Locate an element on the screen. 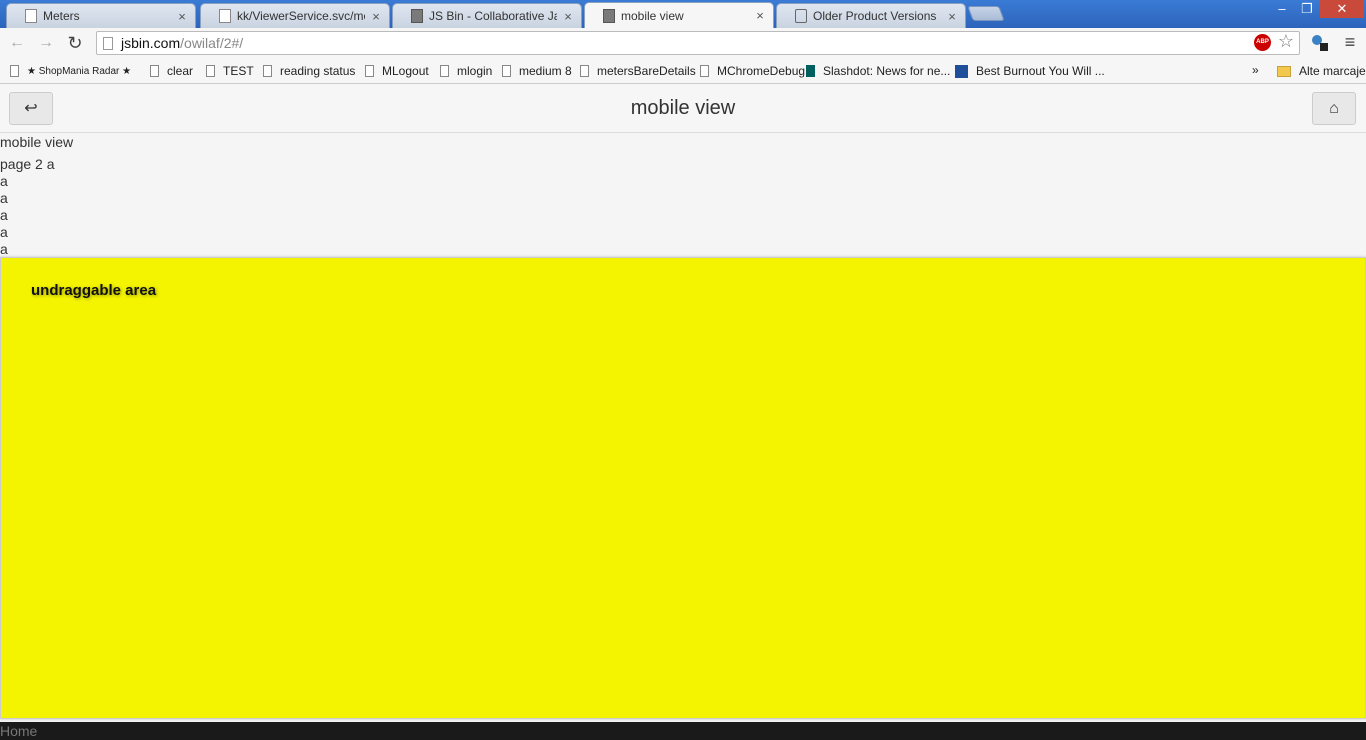 This screenshot has width=1366, height=740. url-path: /owilaf/2#/ is located at coordinates (212, 43).